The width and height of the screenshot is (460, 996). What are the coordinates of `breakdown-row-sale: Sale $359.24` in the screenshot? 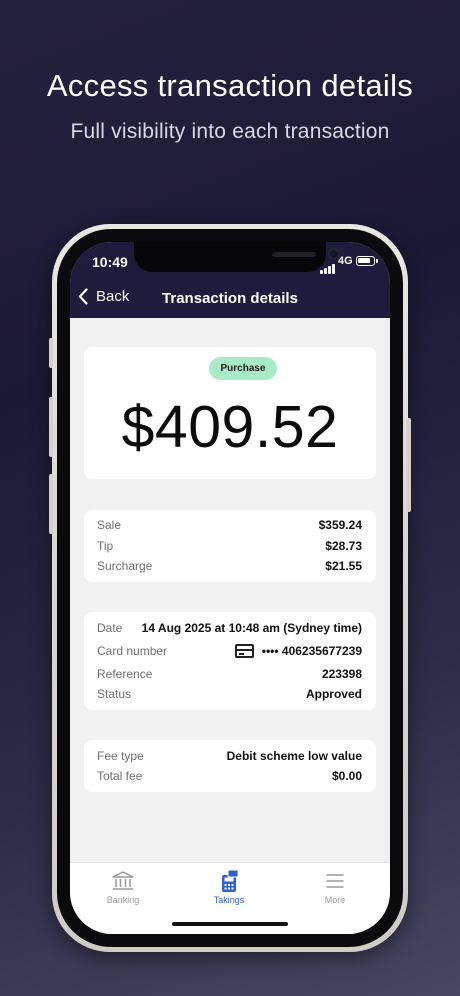 It's located at (229, 525).